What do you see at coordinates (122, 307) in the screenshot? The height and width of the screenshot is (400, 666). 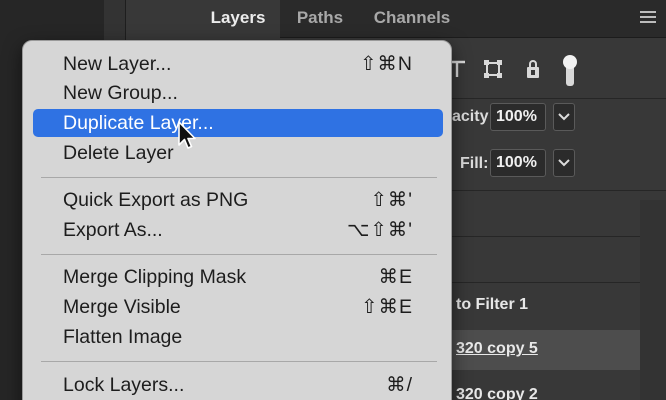 I see `menu-item-label: Merge Visible` at bounding box center [122, 307].